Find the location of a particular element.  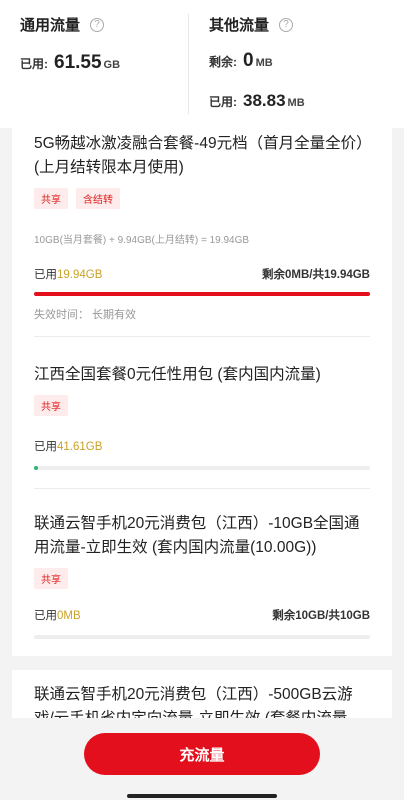

package-card: 江西全国套餐0元任性用包 (套内国内流量) 共享 已用41.61GB is located at coordinates (202, 416).